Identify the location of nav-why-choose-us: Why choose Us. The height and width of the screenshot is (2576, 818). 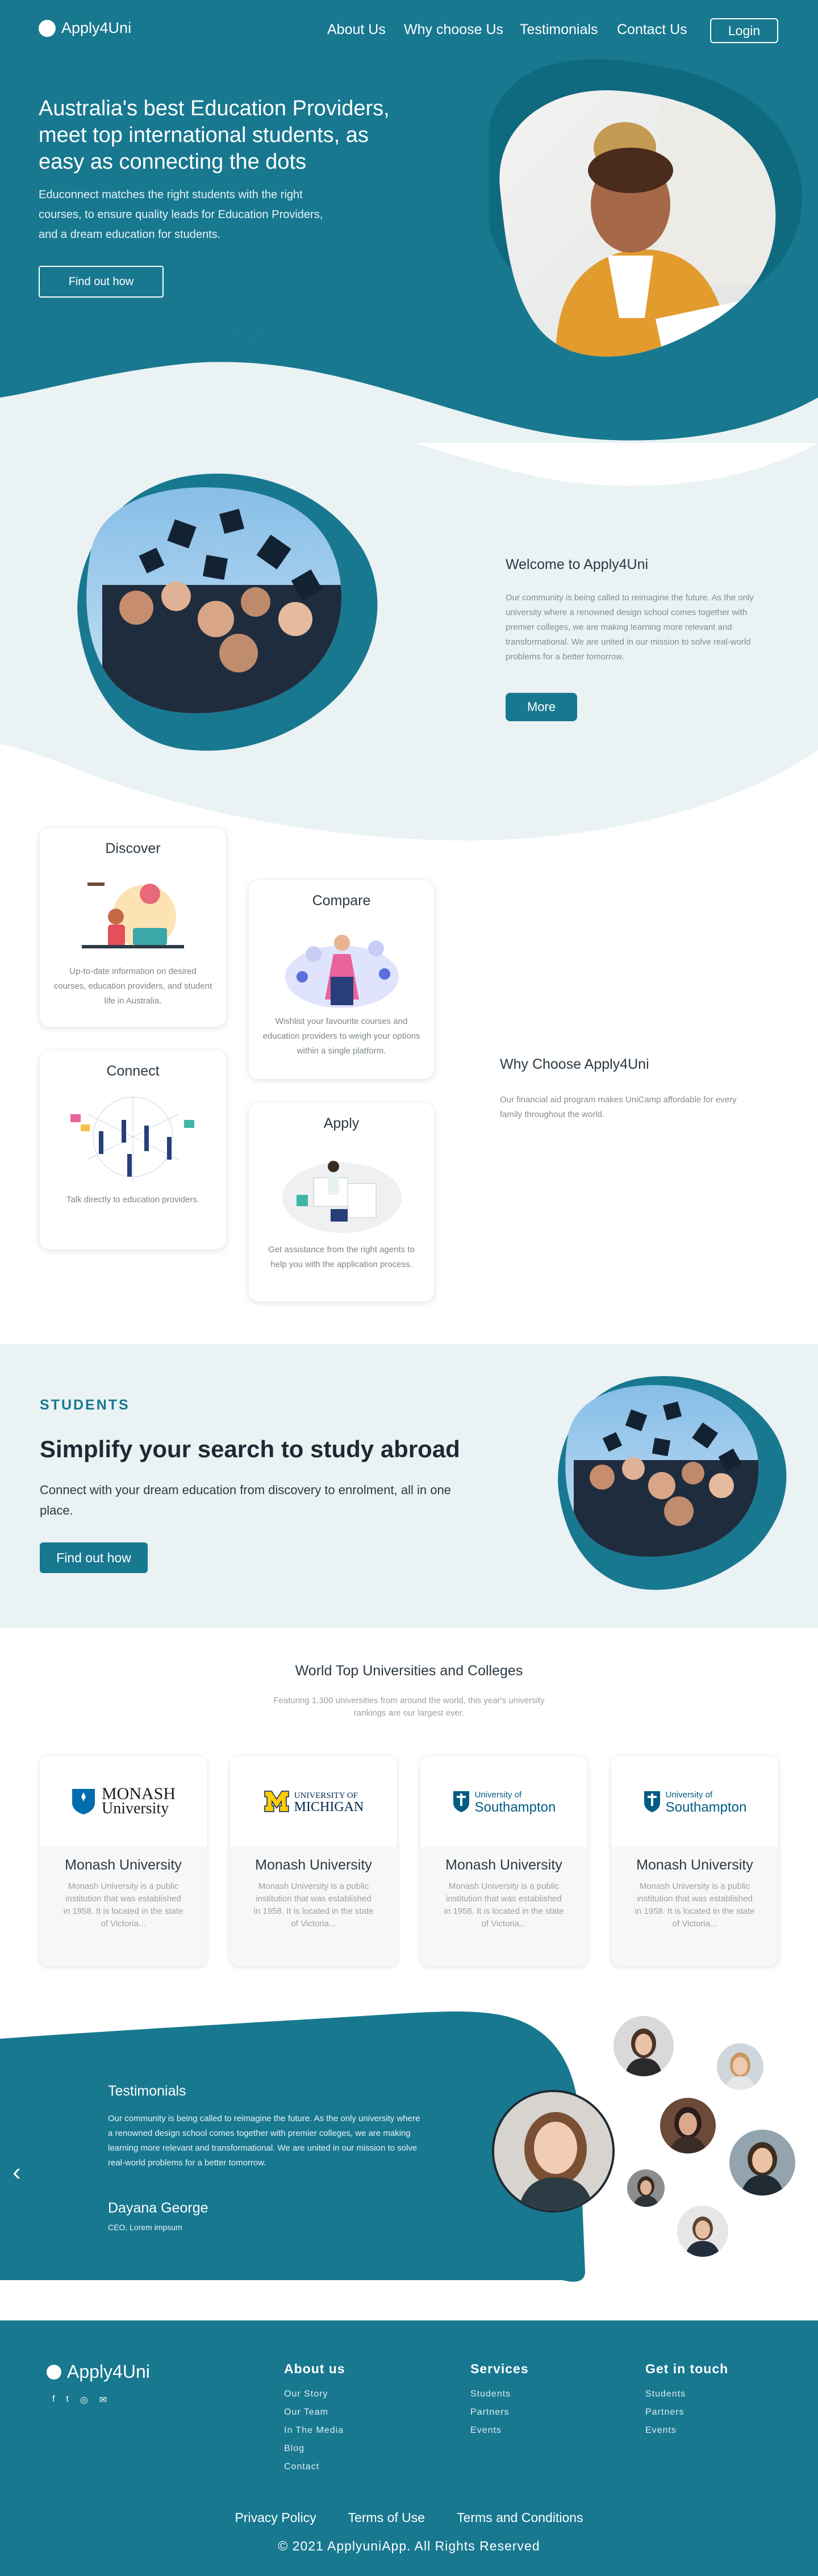
(453, 30).